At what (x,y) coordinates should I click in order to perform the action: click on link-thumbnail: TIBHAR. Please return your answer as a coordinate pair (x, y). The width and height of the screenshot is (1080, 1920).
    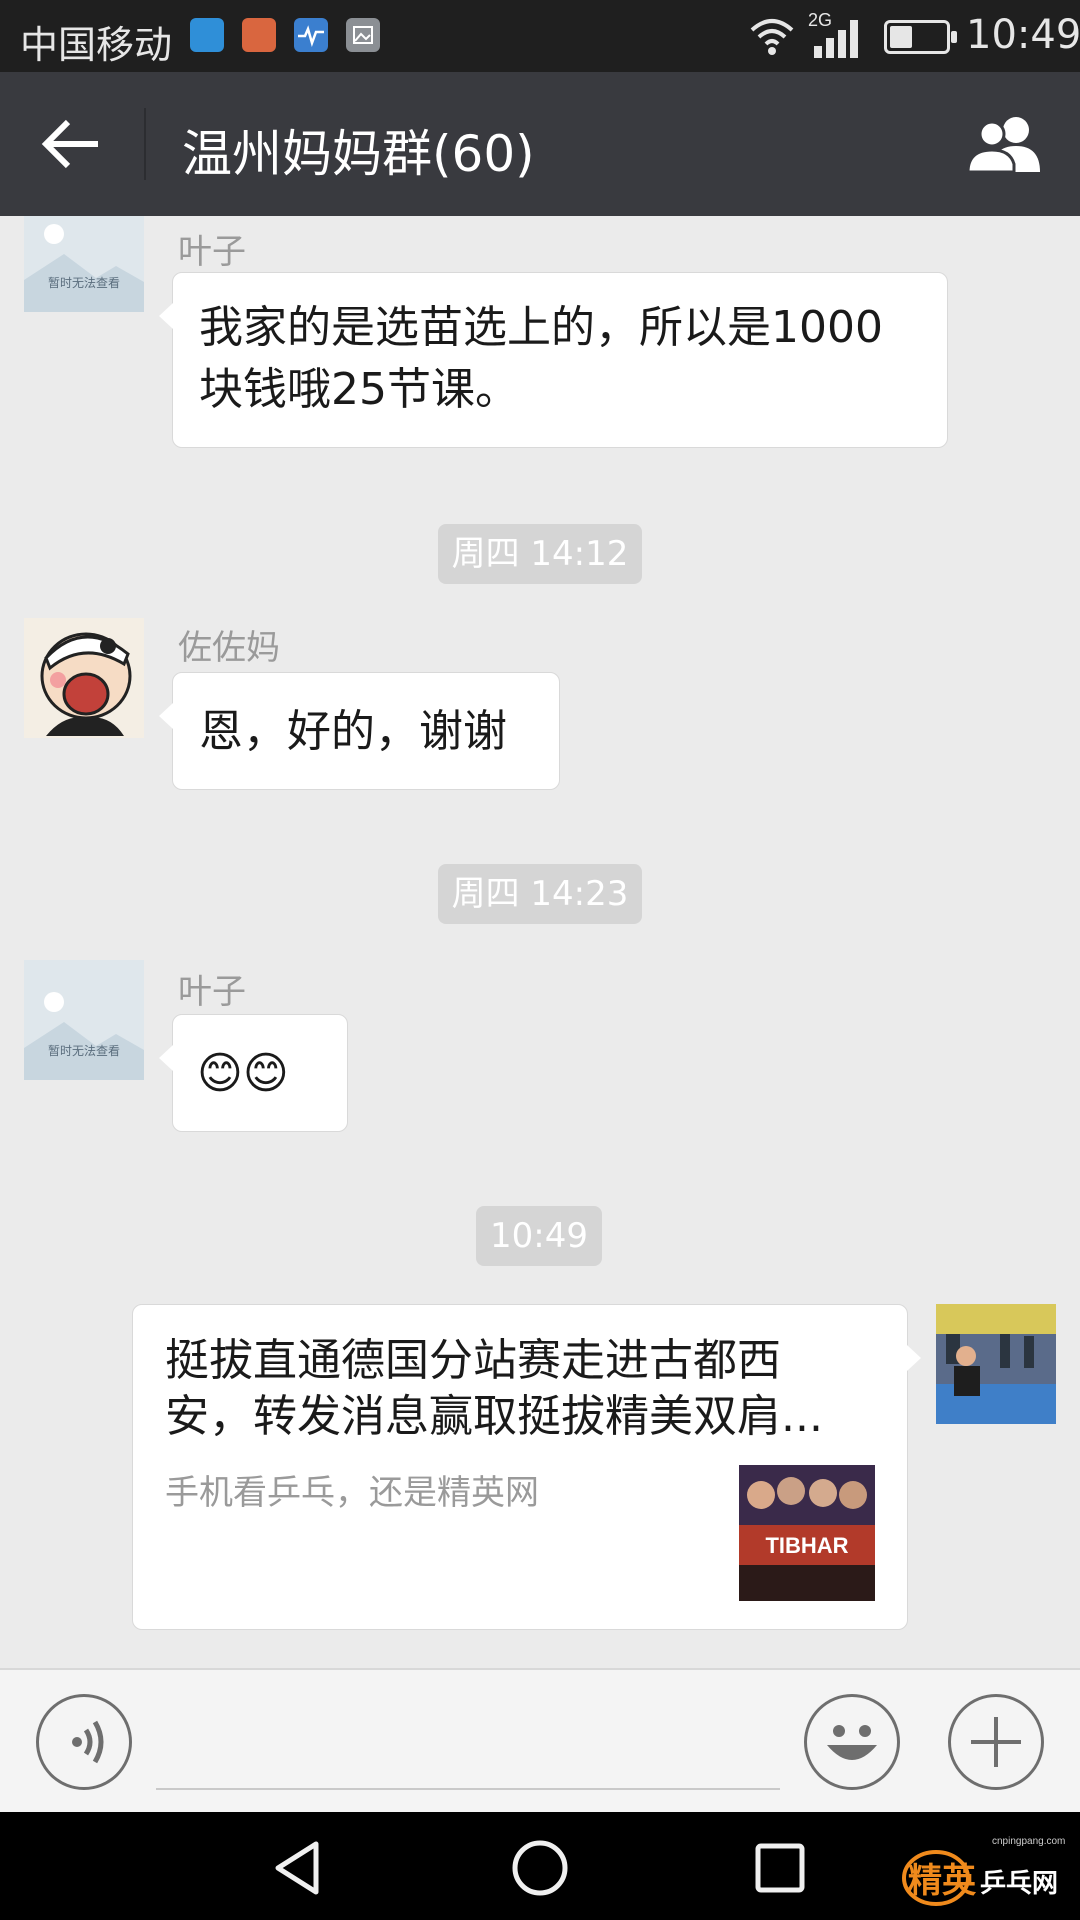
    Looking at the image, I should click on (807, 1533).